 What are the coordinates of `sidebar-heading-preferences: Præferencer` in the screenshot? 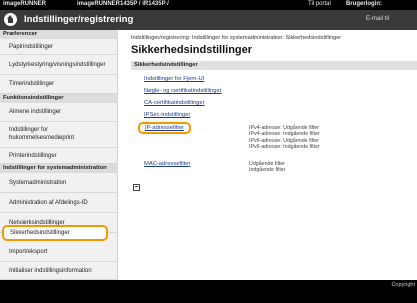 It's located at (59, 34).